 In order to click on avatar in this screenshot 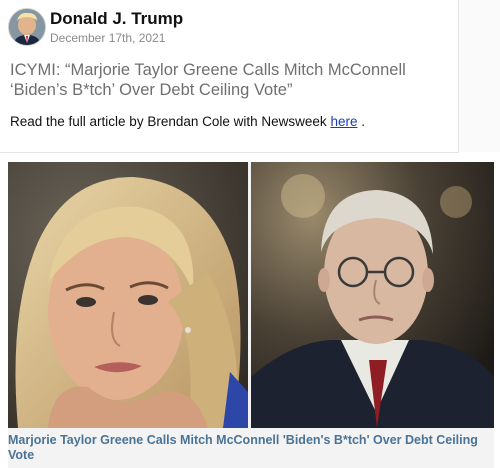, I will do `click(27, 27)`.